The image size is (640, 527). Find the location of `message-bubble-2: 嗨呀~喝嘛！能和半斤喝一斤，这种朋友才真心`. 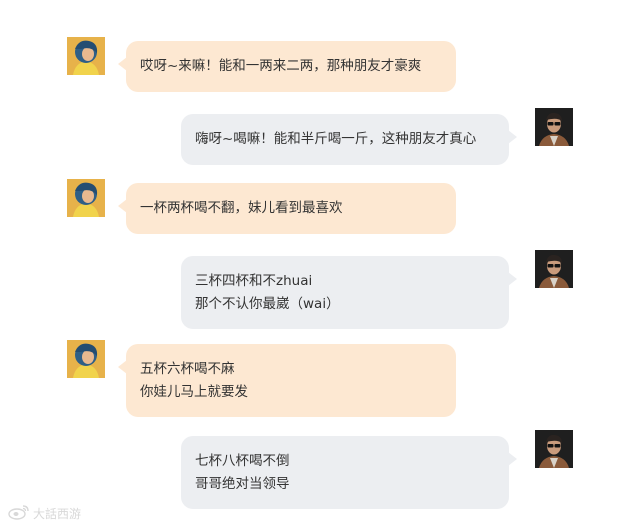

message-bubble-2: 嗨呀~喝嘛！能和半斤喝一斤，这种朋友才真心 is located at coordinates (349, 139).